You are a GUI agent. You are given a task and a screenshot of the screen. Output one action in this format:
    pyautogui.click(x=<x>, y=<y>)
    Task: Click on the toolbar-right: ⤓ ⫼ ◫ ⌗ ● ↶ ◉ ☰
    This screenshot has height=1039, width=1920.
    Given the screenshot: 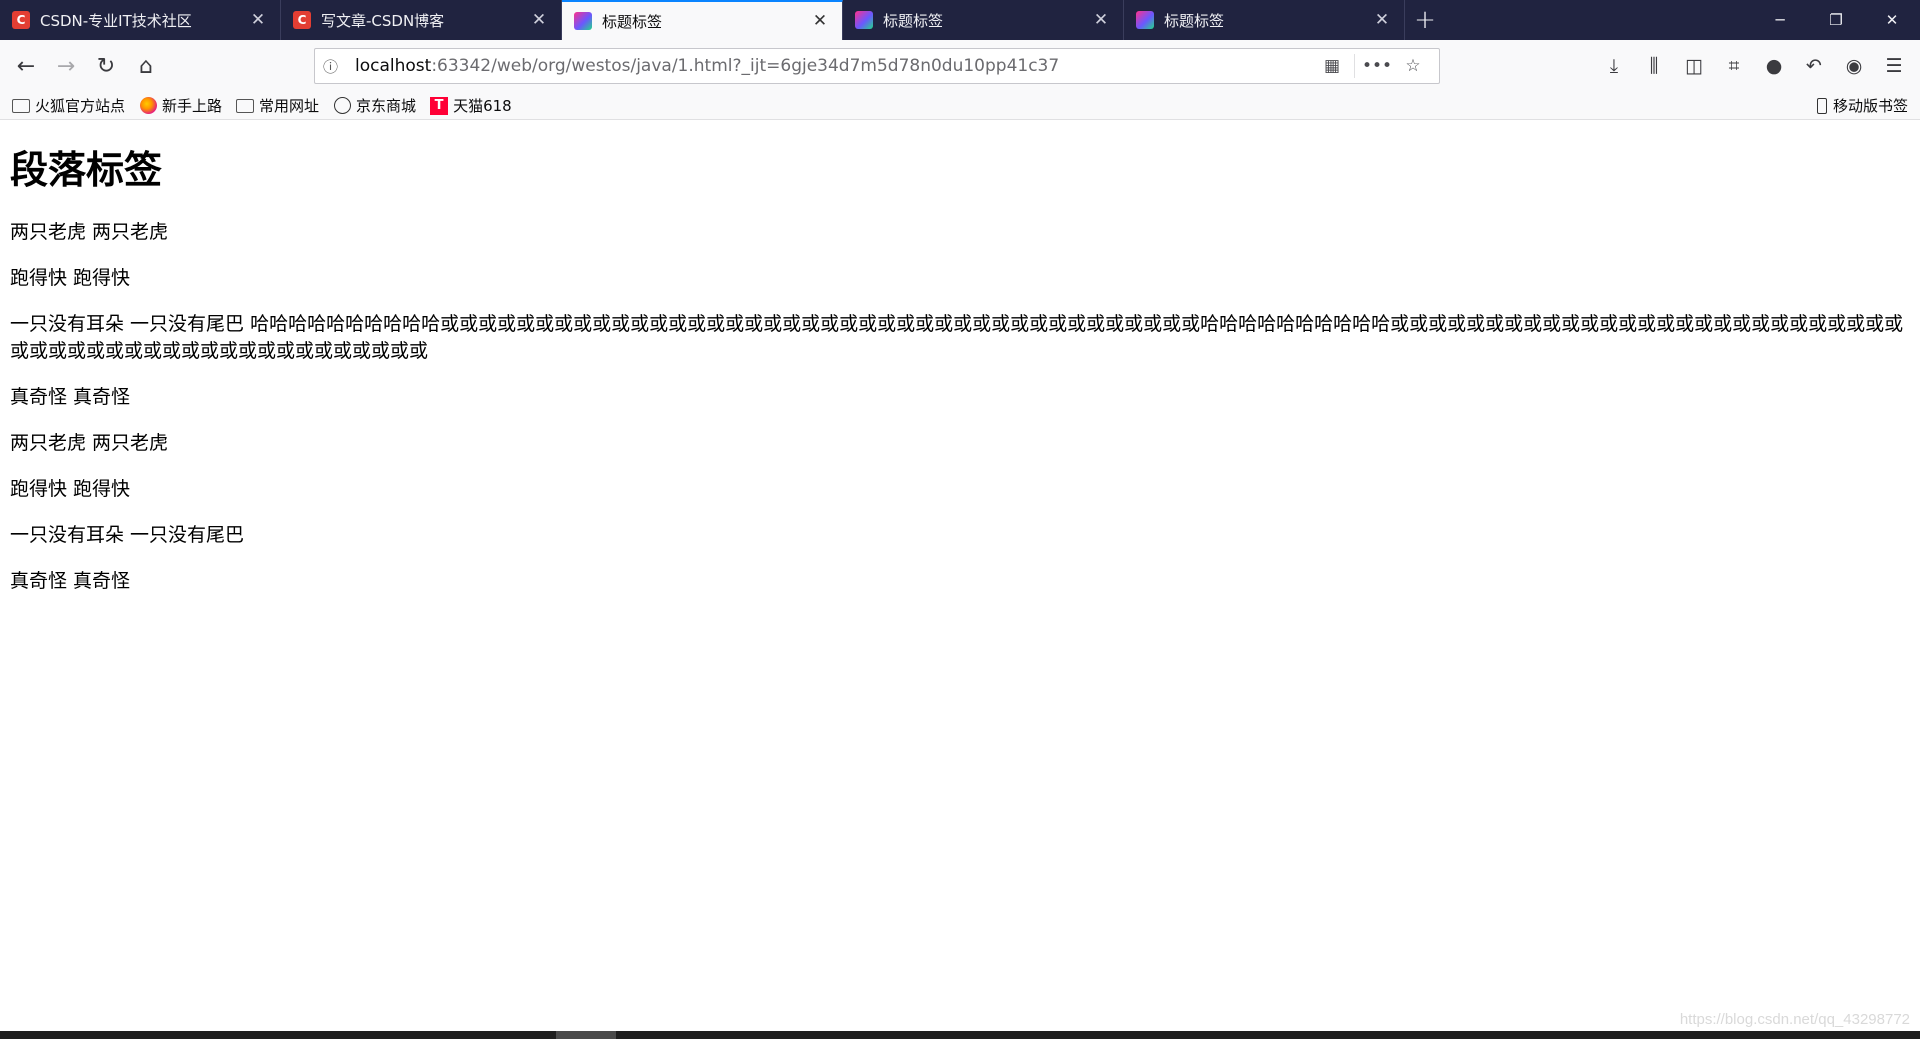 What is the action you would take?
    pyautogui.click(x=1754, y=66)
    